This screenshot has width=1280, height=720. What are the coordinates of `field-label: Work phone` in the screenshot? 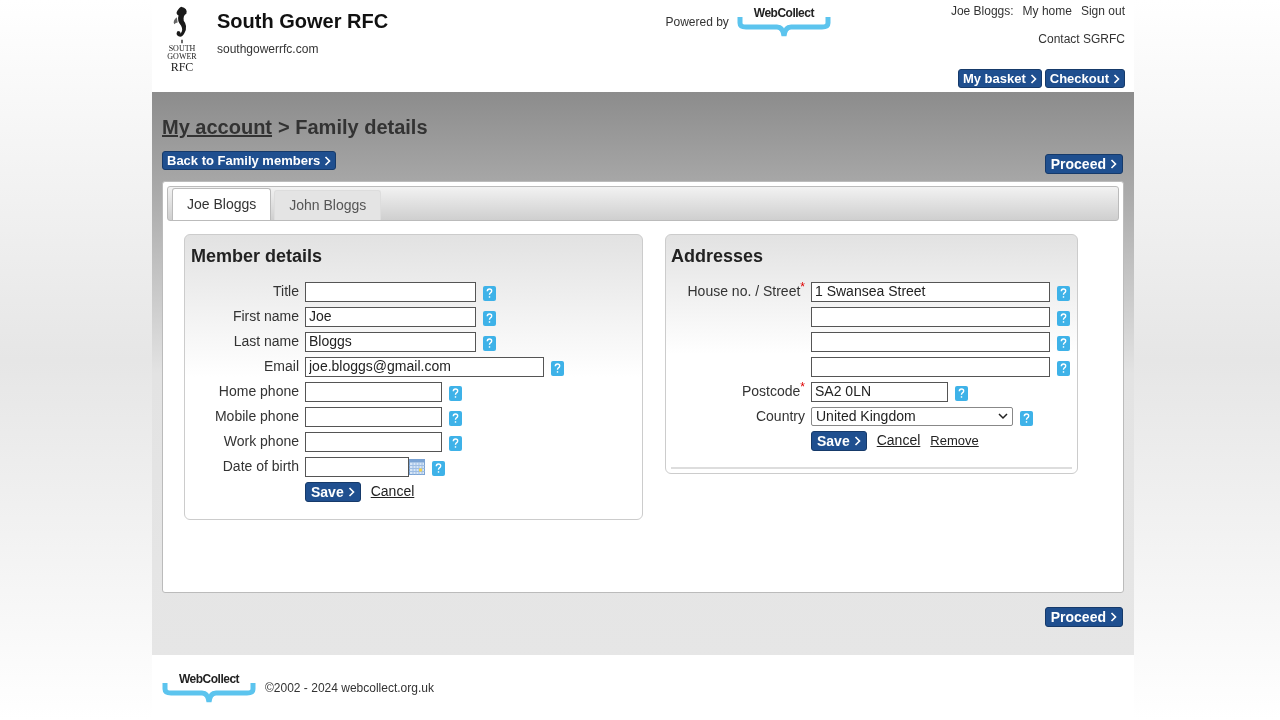 It's located at (261, 441).